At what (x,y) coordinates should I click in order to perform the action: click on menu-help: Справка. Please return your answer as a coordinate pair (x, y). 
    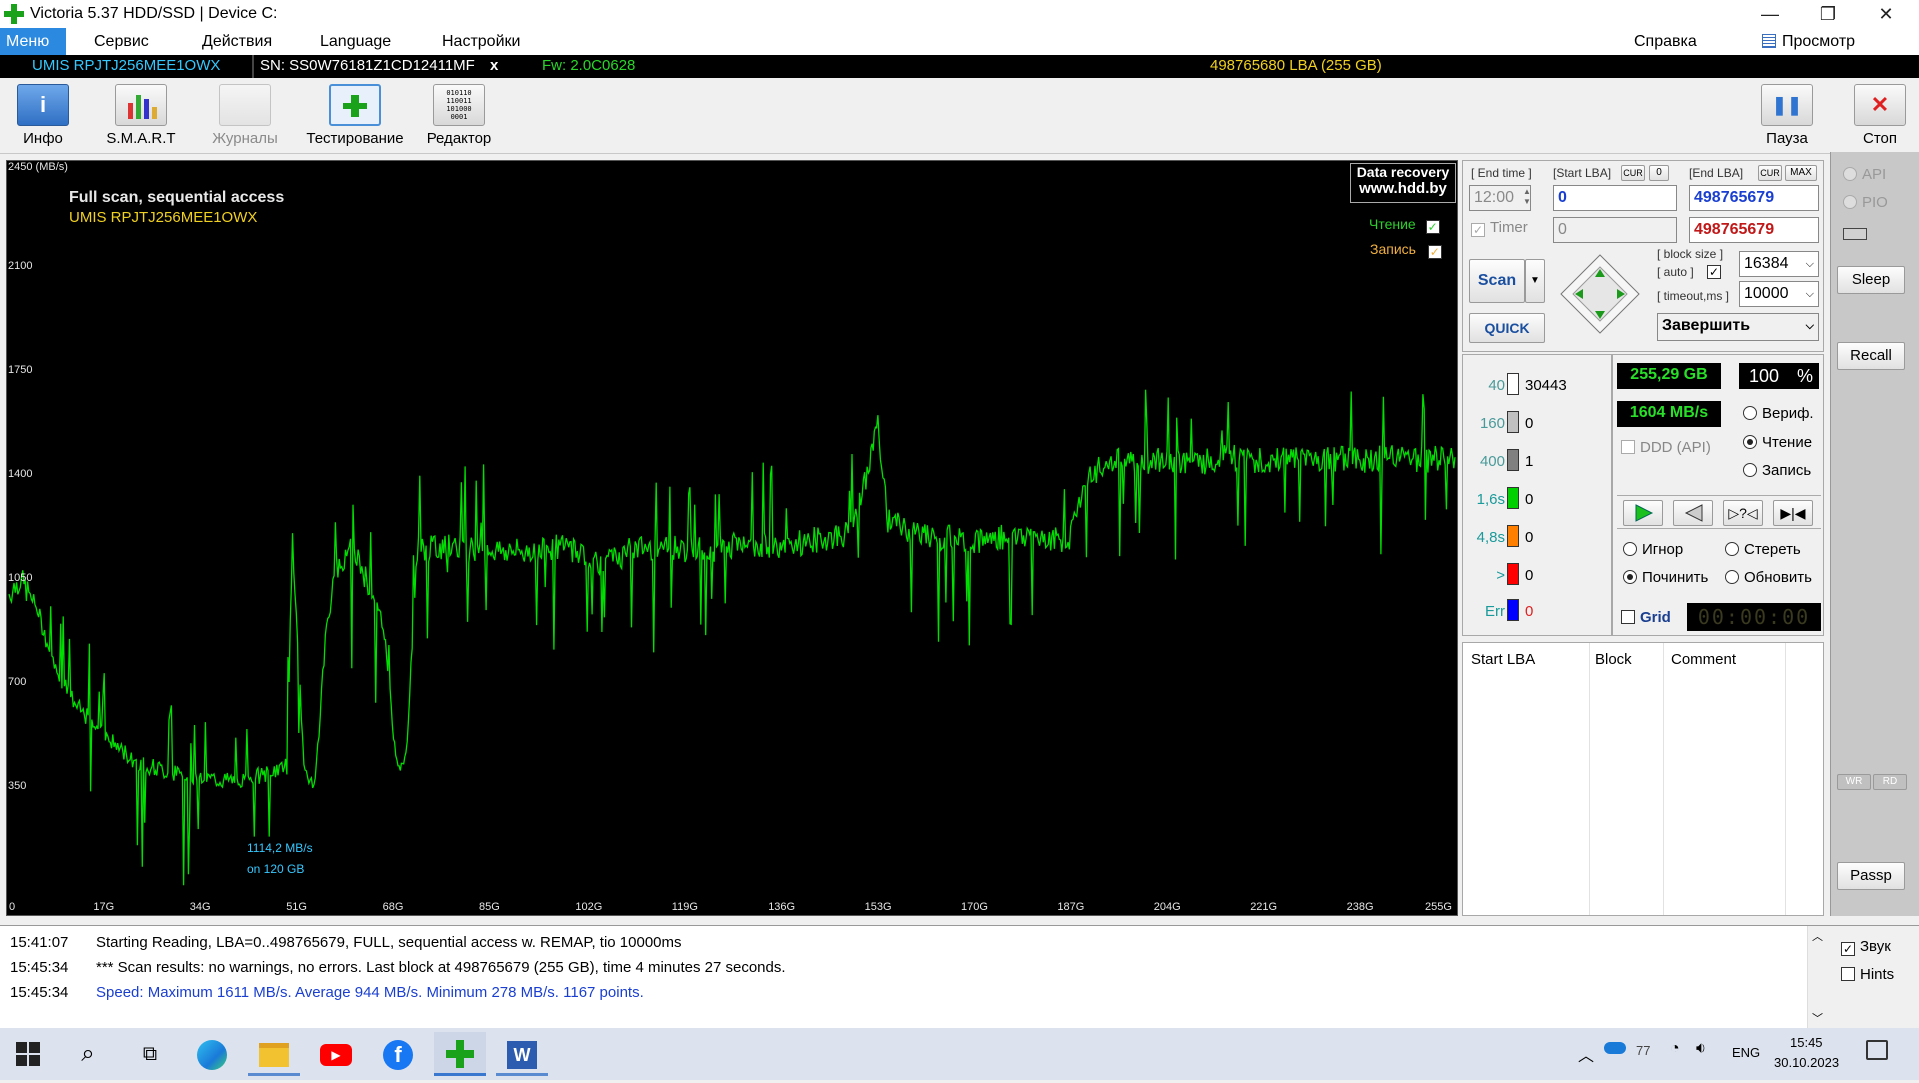
    Looking at the image, I should click on (1665, 41).